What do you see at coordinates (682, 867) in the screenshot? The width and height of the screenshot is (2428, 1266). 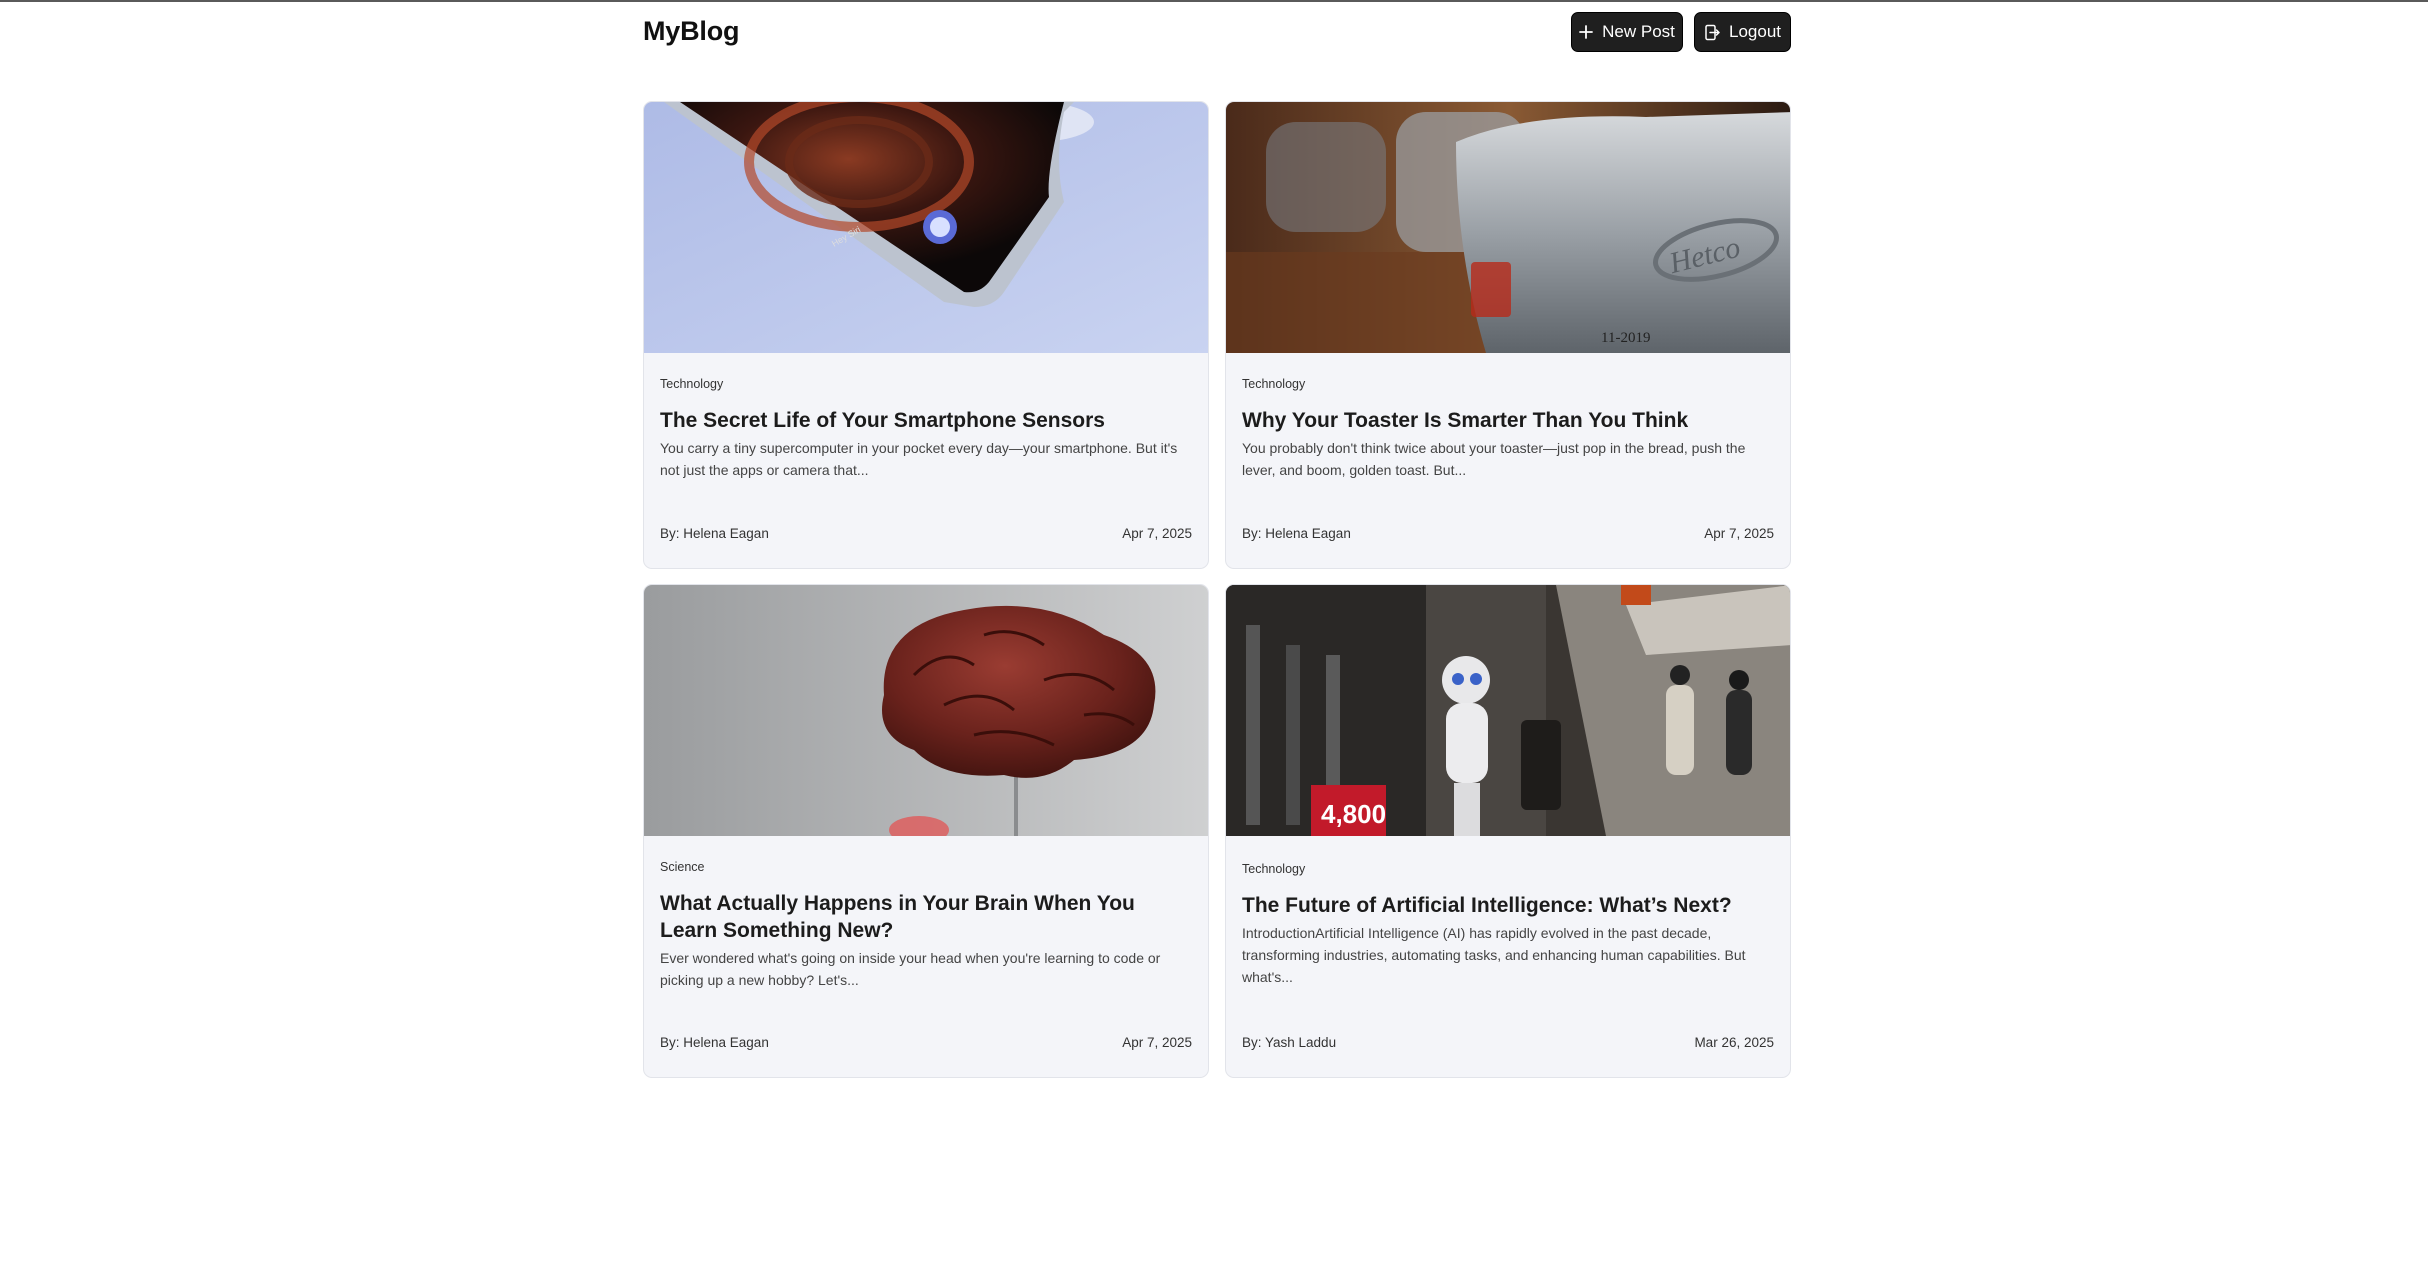 I see `post-category: Science` at bounding box center [682, 867].